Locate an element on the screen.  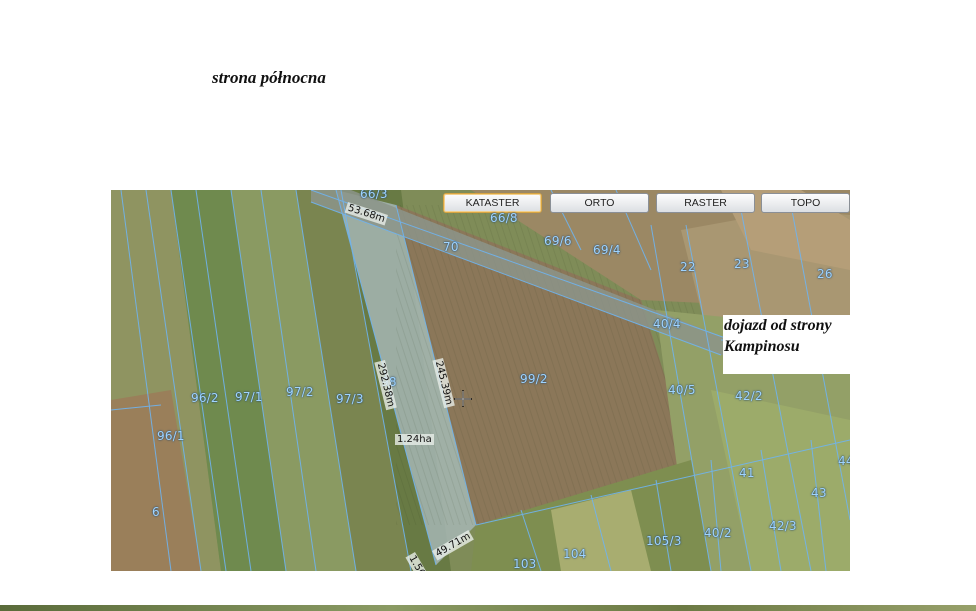
parcel-label: 40/2 is located at coordinates (718, 533).